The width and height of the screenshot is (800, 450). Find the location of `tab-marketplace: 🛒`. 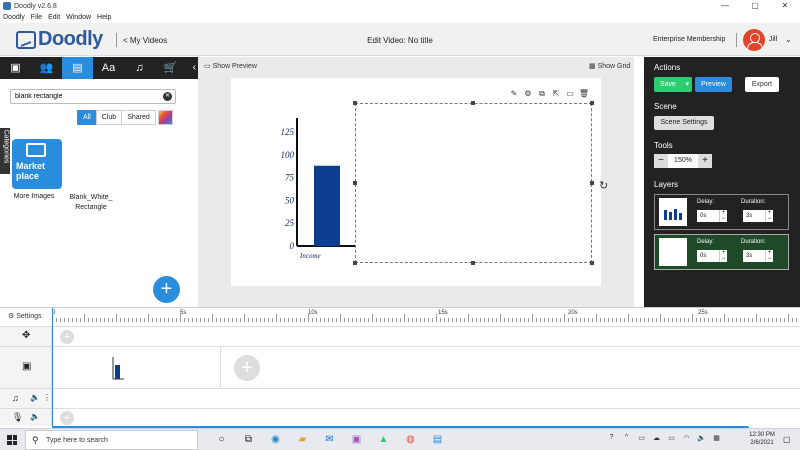

tab-marketplace: 🛒 is located at coordinates (170, 68).